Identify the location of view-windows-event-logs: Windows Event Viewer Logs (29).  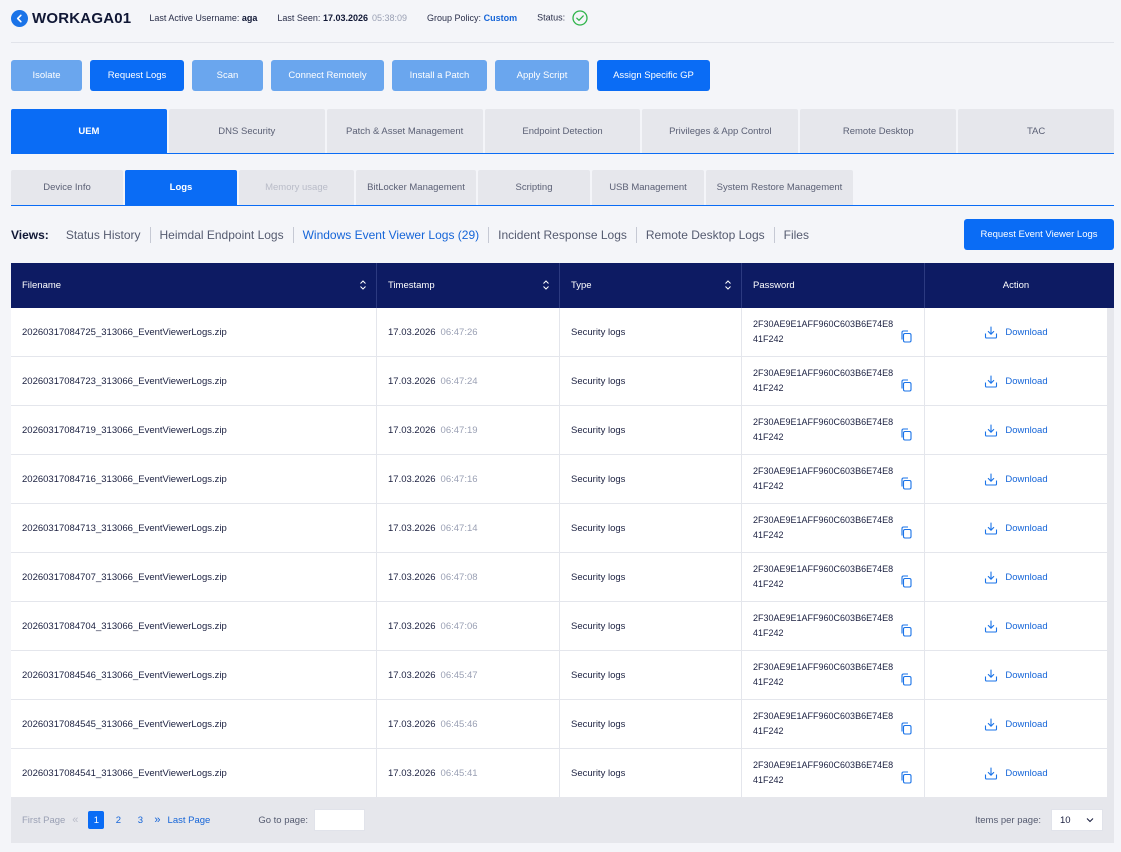
(392, 235).